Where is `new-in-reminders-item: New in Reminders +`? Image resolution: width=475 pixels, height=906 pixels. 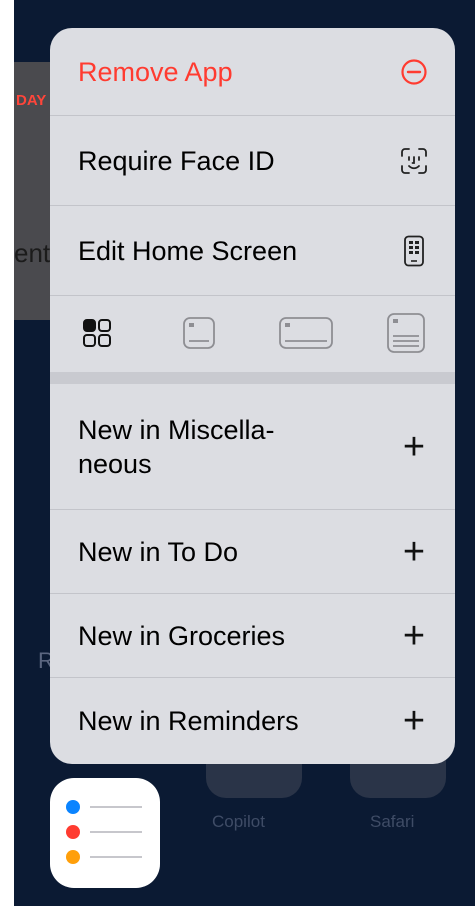
new-in-reminders-item: New in Reminders + is located at coordinates (252, 721).